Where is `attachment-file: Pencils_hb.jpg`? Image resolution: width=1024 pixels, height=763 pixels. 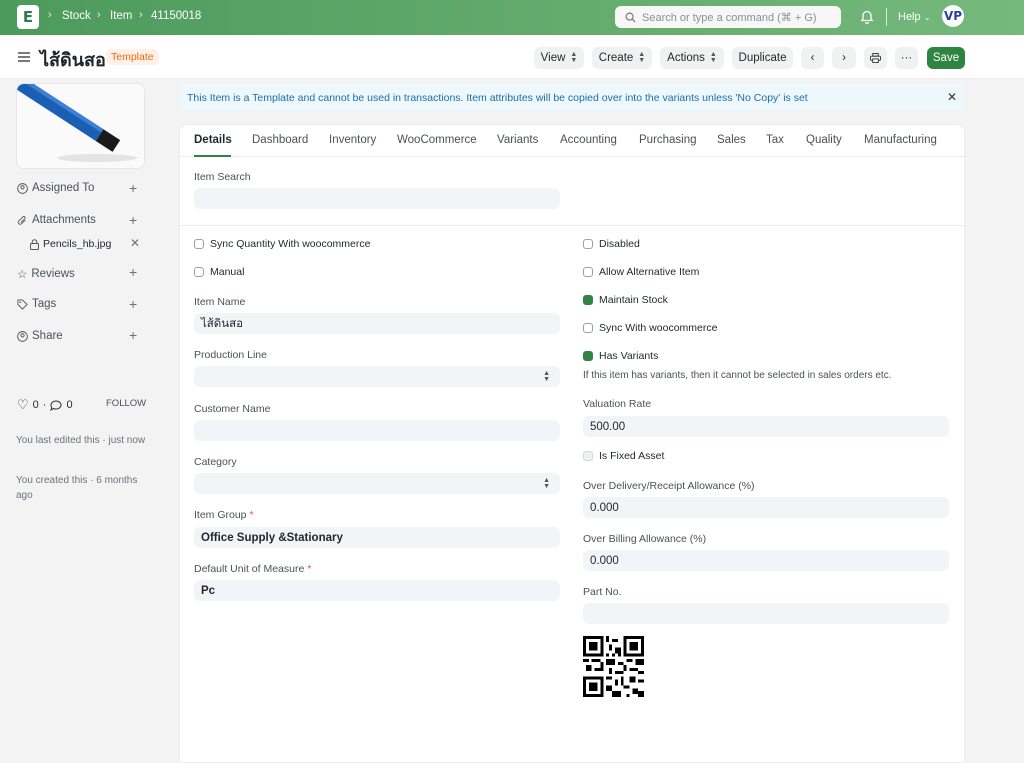
attachment-file: Pencils_hb.jpg is located at coordinates (70, 244).